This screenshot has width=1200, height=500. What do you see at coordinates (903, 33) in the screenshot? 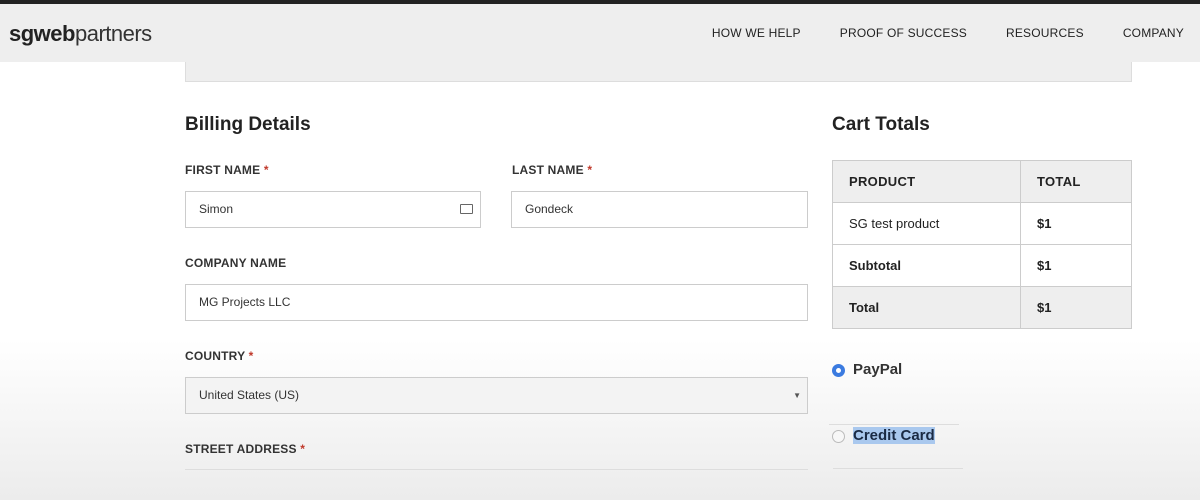
I see `nav-proof-of-success: PROOF OF SUCCESS` at bounding box center [903, 33].